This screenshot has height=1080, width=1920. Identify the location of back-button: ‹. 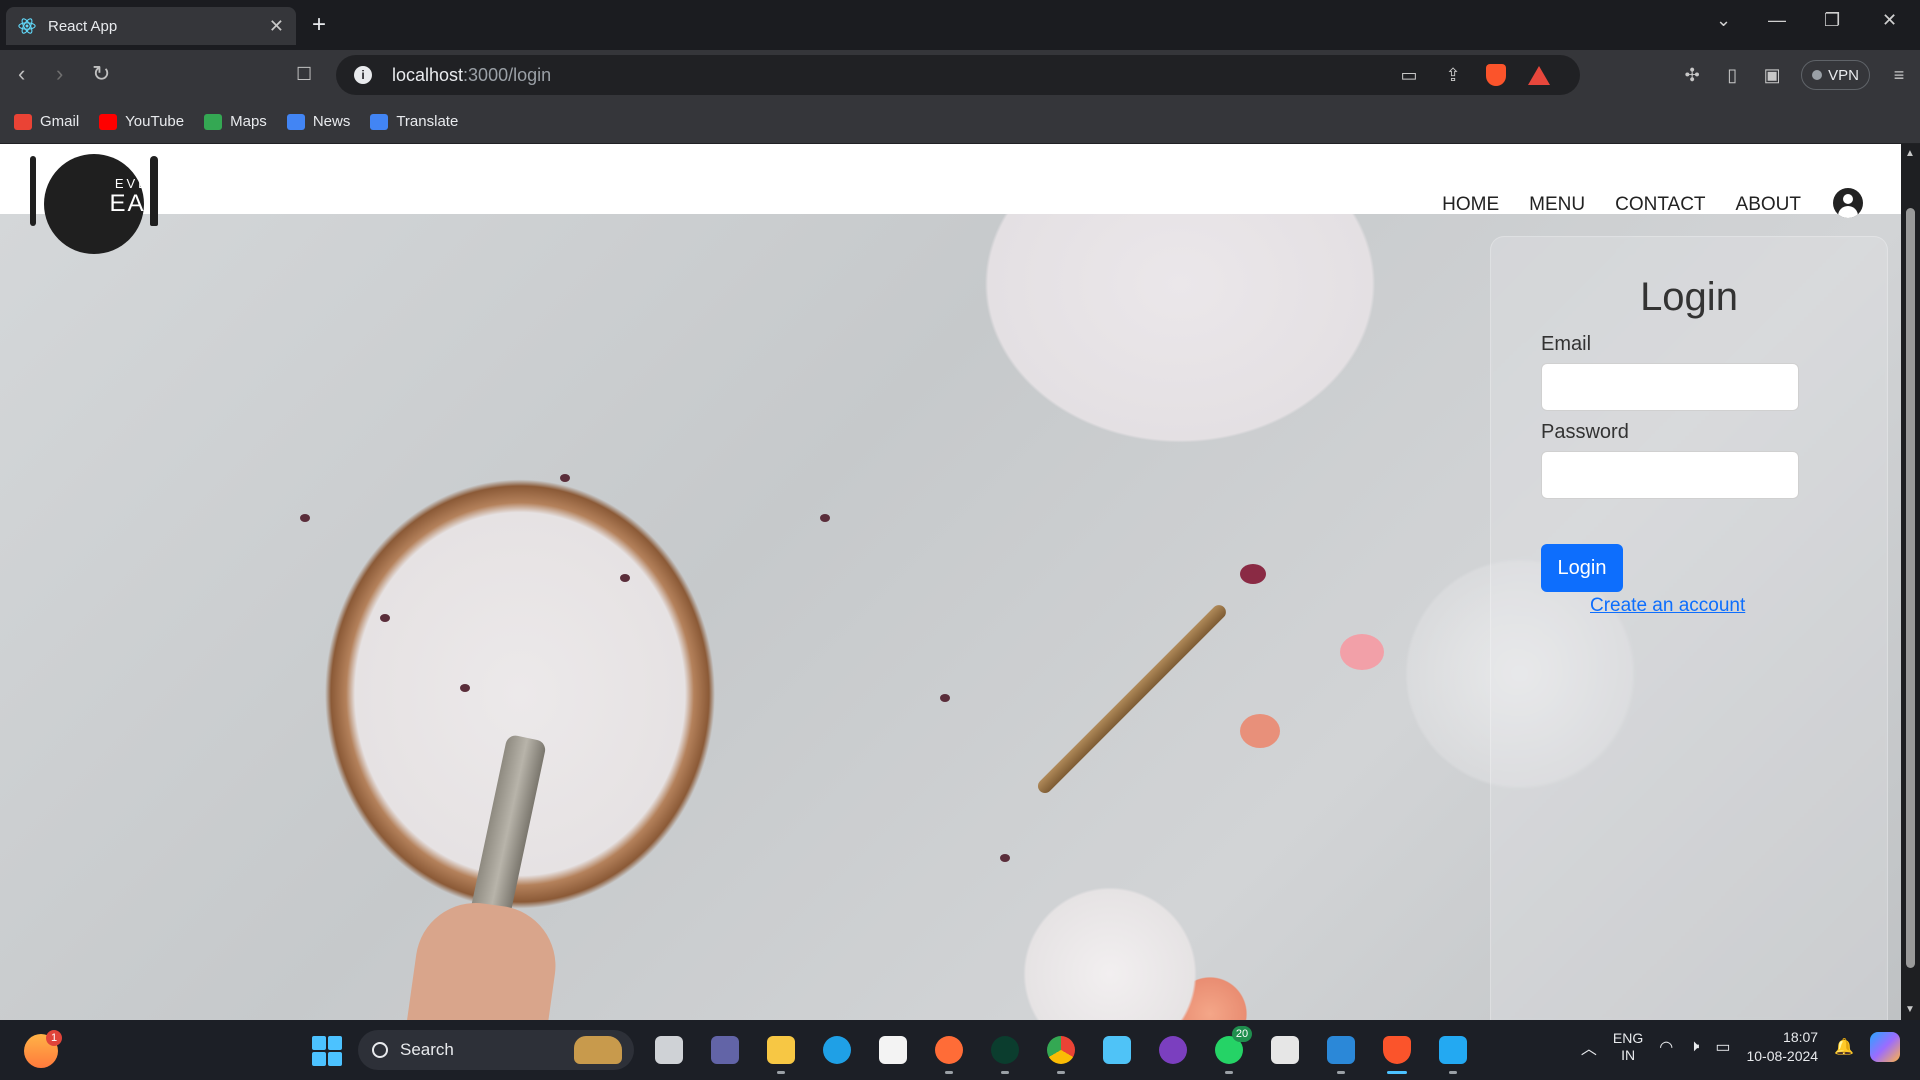
(21, 74).